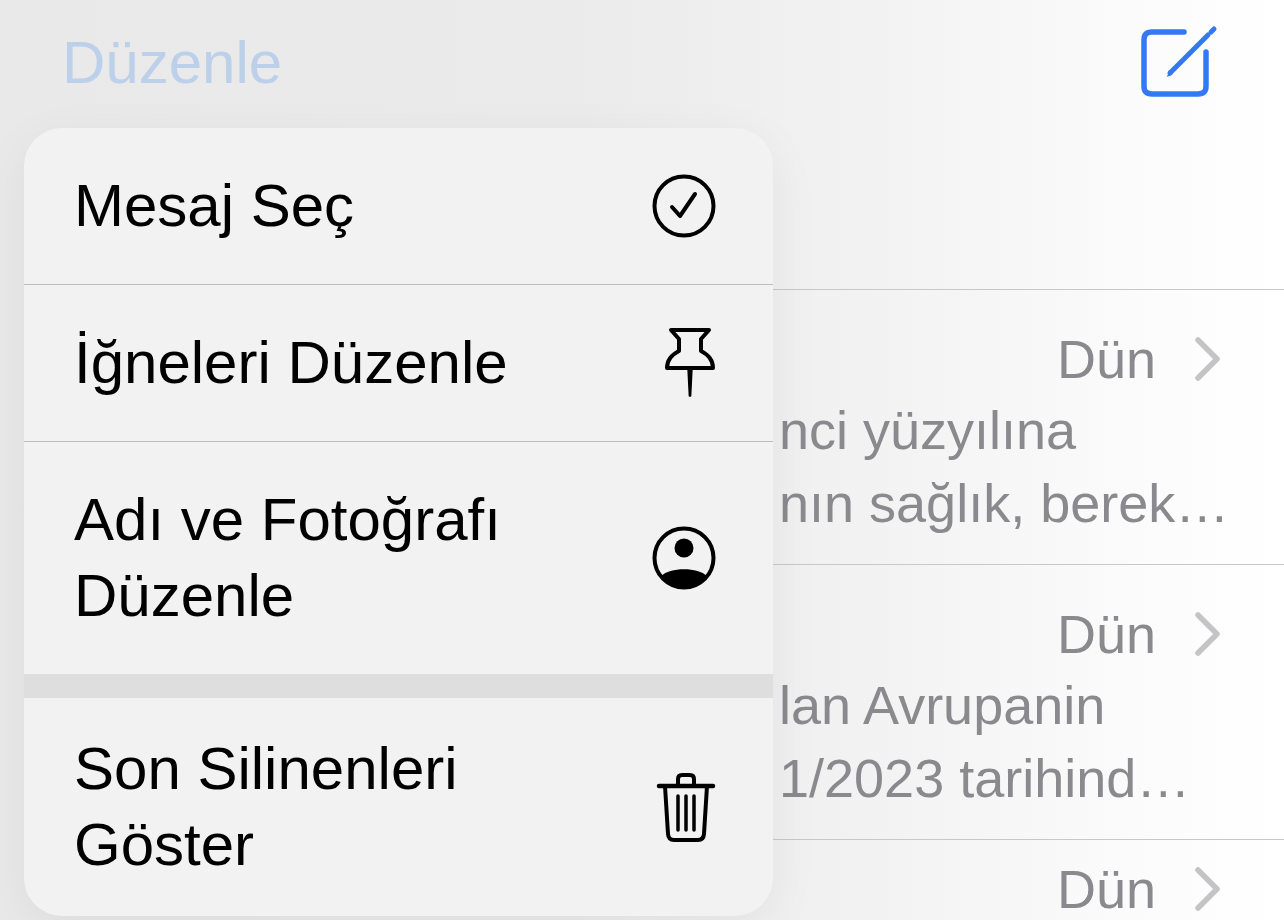 This screenshot has height=920, width=1284. I want to click on person-circle-icon, so click(684, 558).